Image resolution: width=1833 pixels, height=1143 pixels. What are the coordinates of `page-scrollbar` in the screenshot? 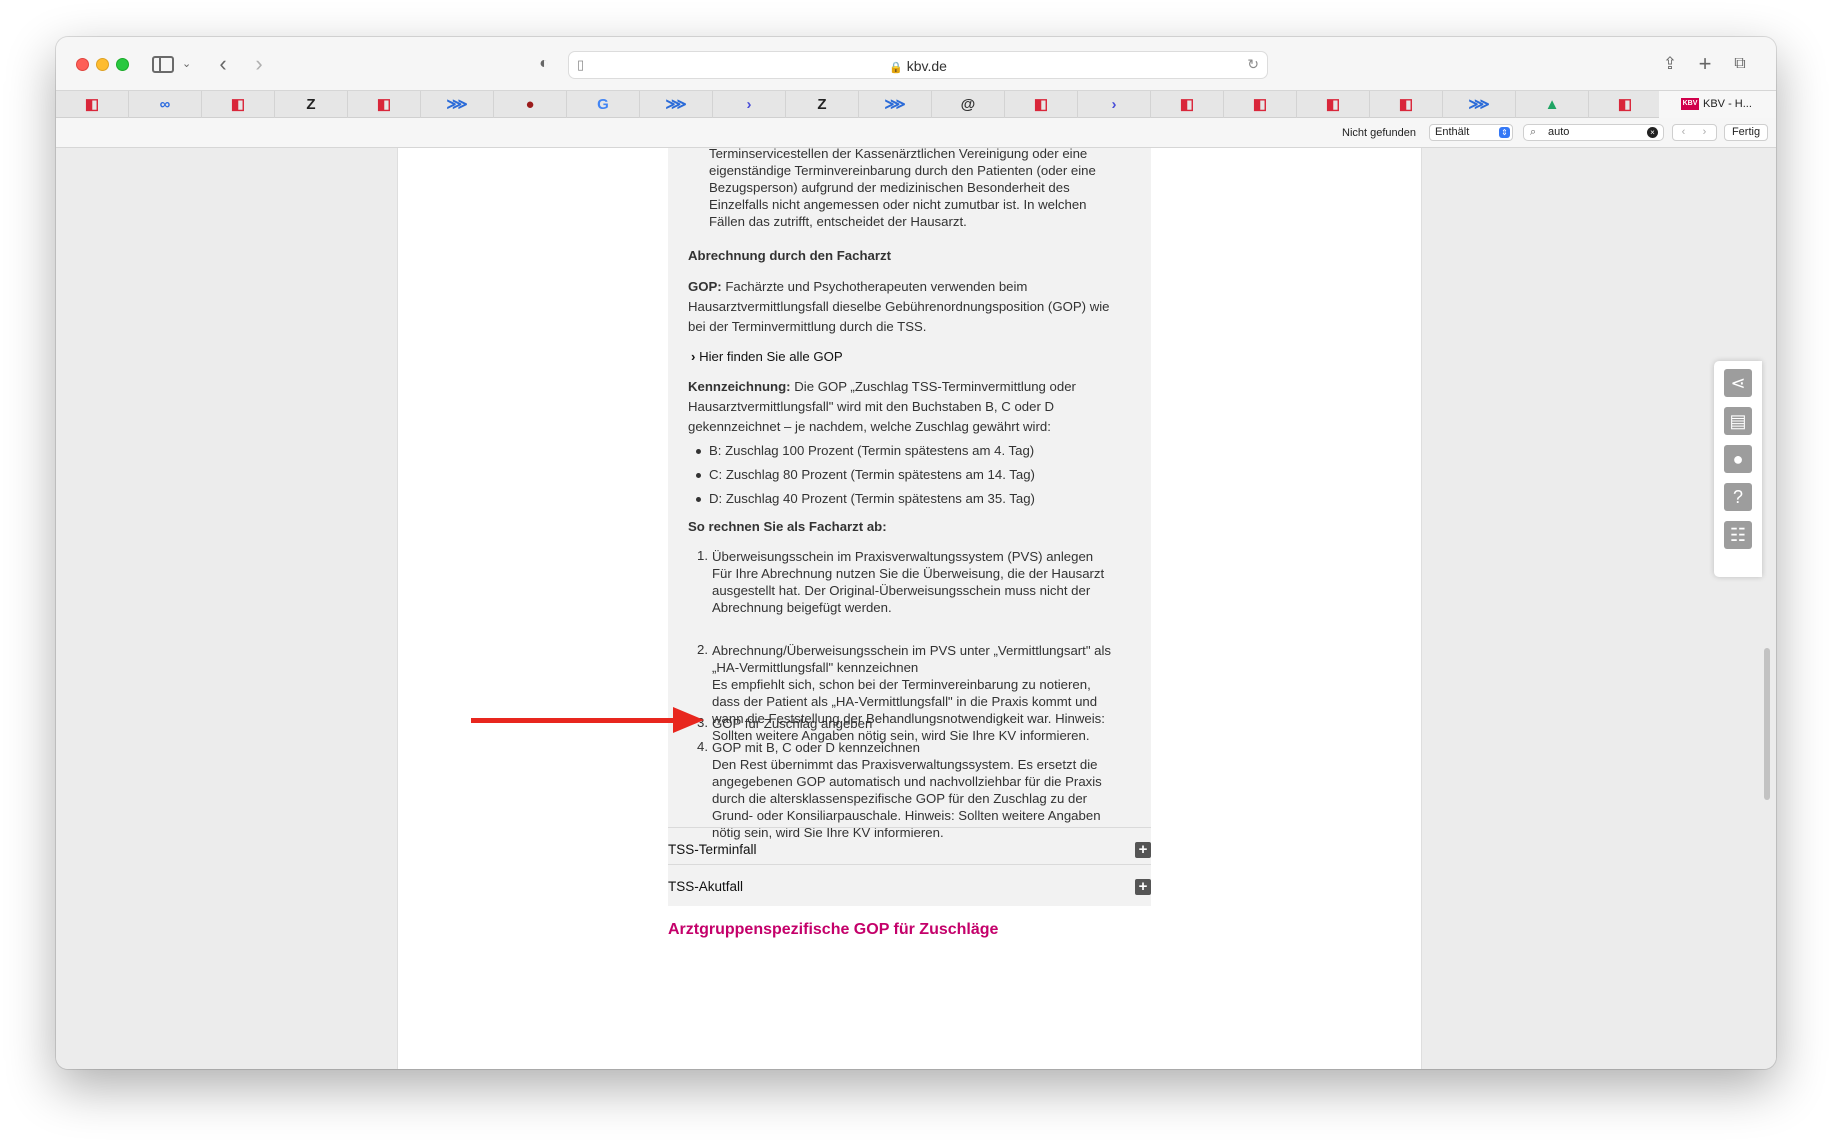 It's located at (1767, 724).